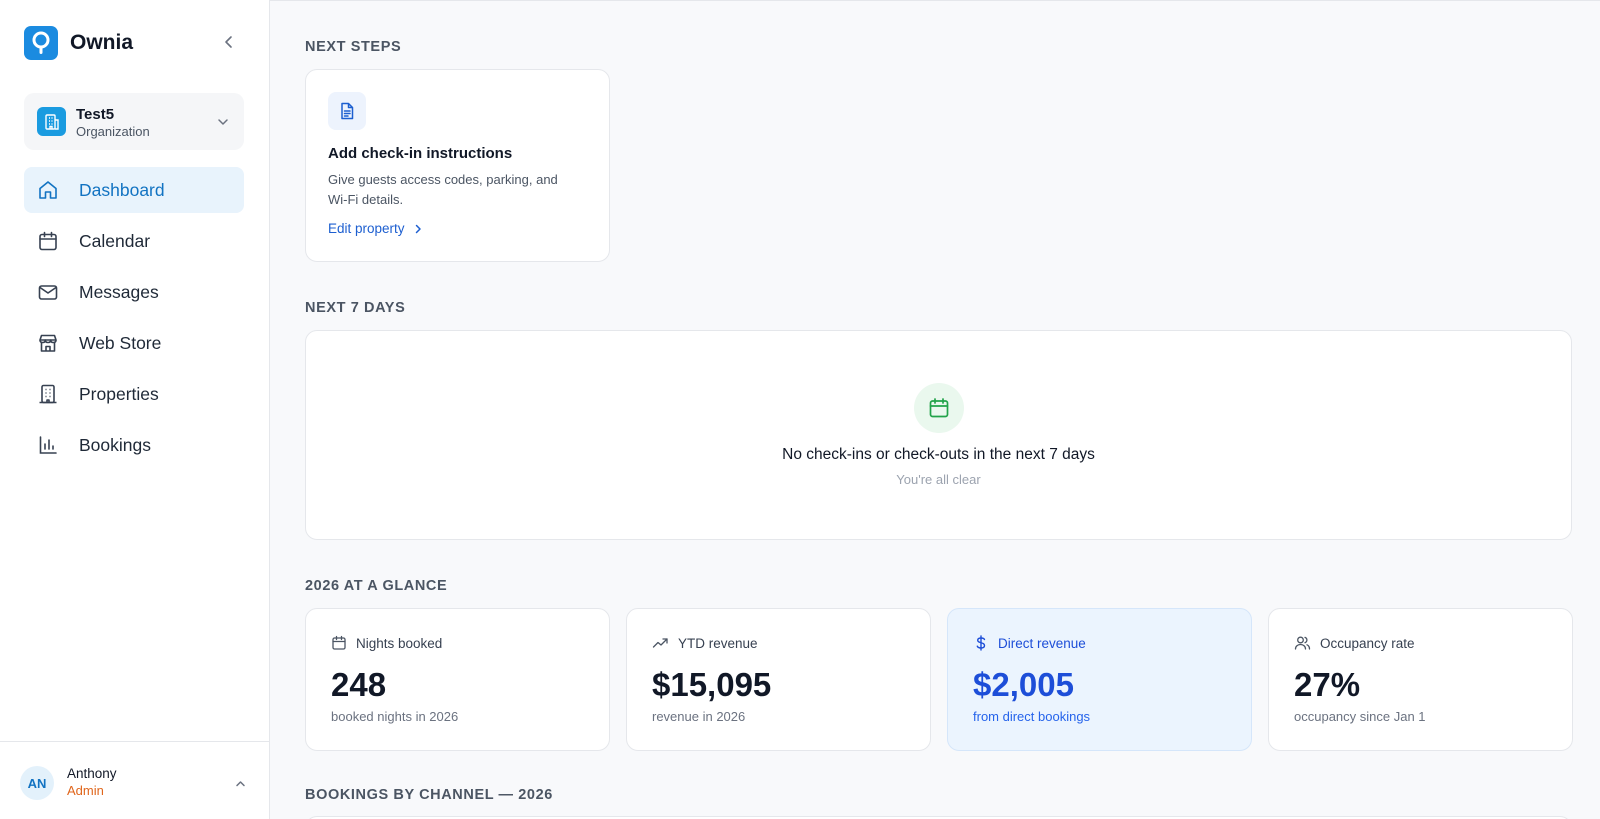  I want to click on edit-property-link: Edit property, so click(375, 228).